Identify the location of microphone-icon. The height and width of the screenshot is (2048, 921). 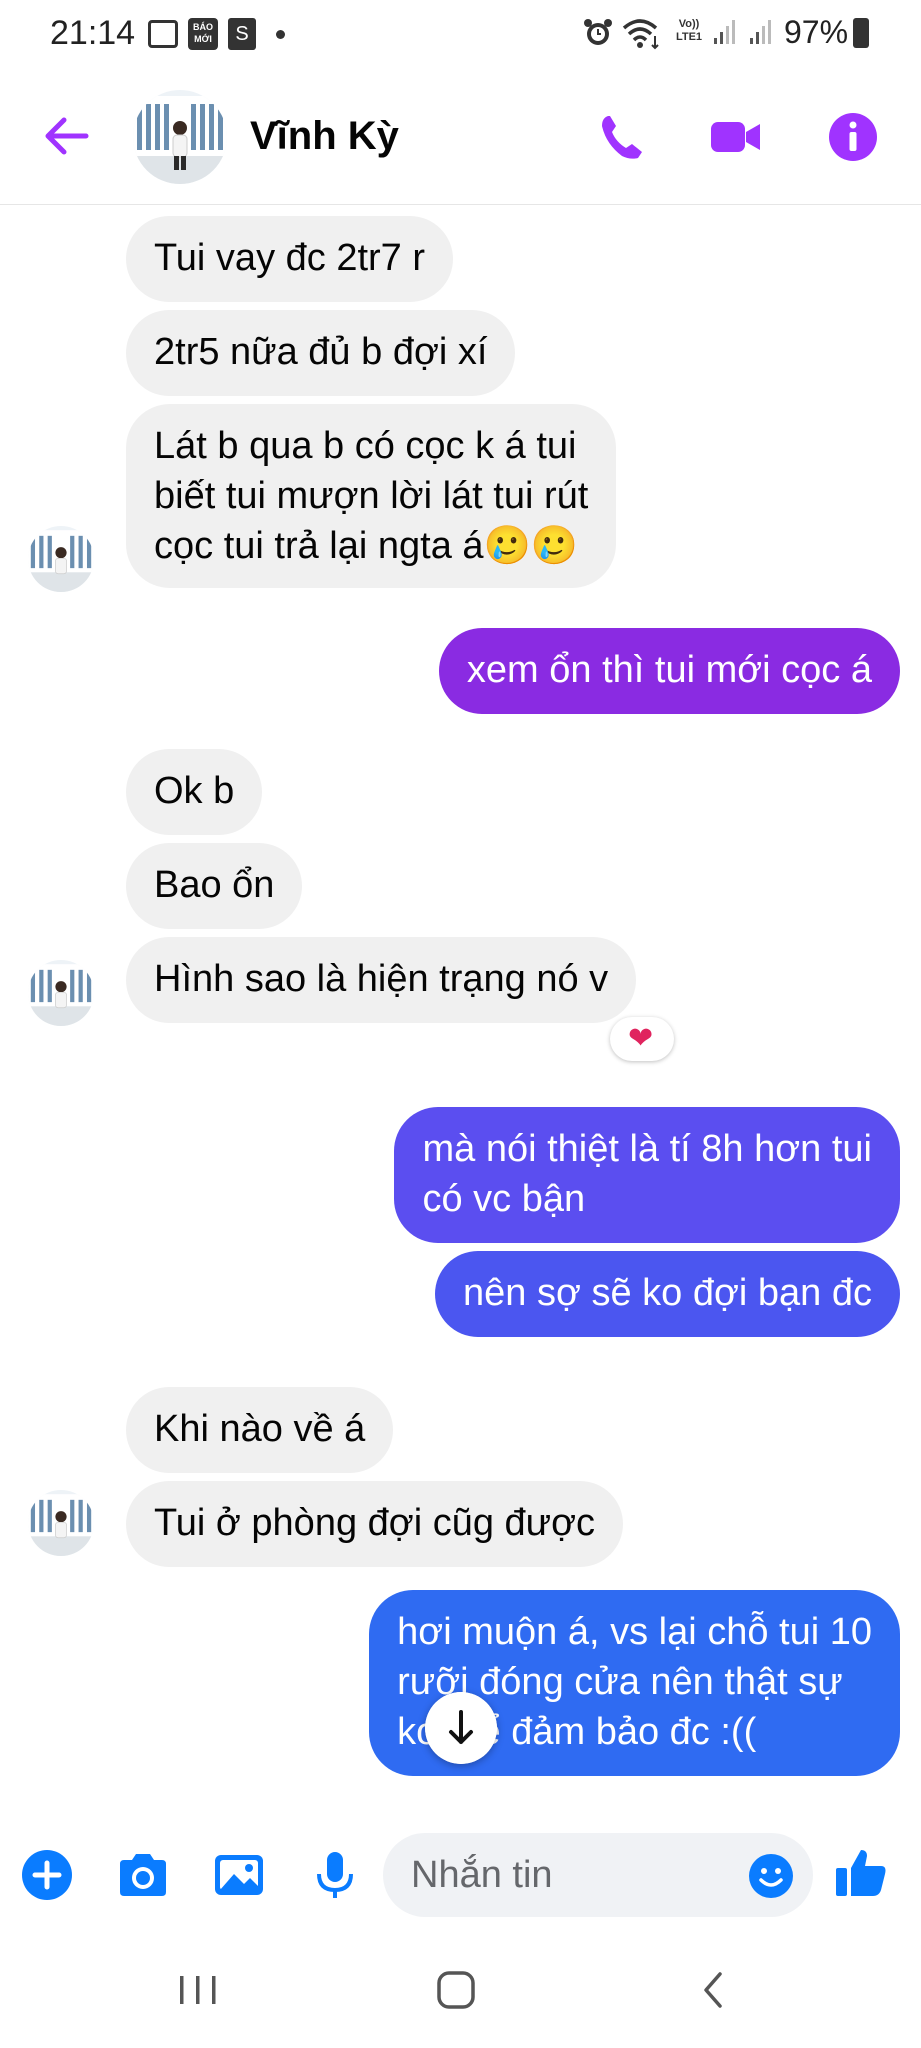
(335, 1875).